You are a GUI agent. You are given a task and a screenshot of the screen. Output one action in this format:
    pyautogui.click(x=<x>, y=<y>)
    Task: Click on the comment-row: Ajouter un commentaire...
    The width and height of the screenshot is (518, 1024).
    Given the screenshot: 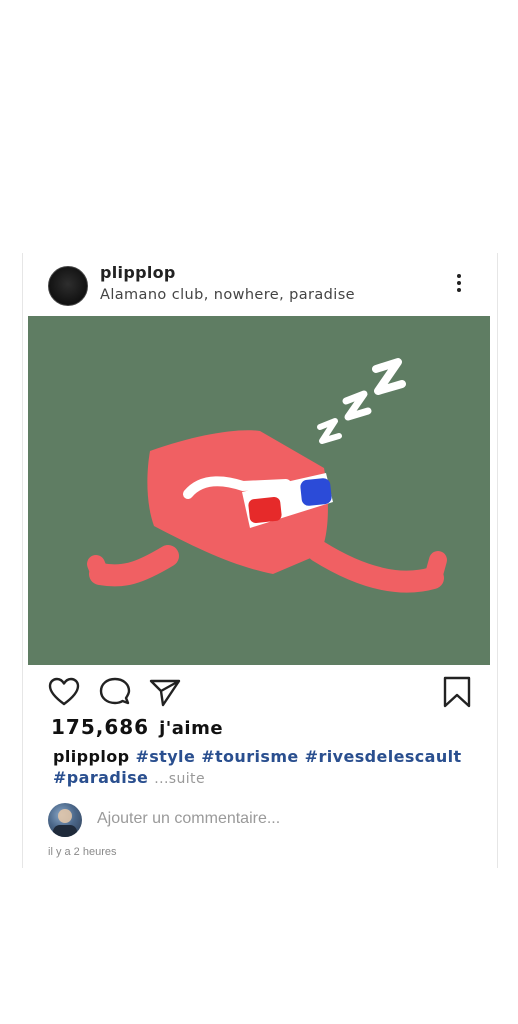 What is the action you would take?
    pyautogui.click(x=268, y=821)
    